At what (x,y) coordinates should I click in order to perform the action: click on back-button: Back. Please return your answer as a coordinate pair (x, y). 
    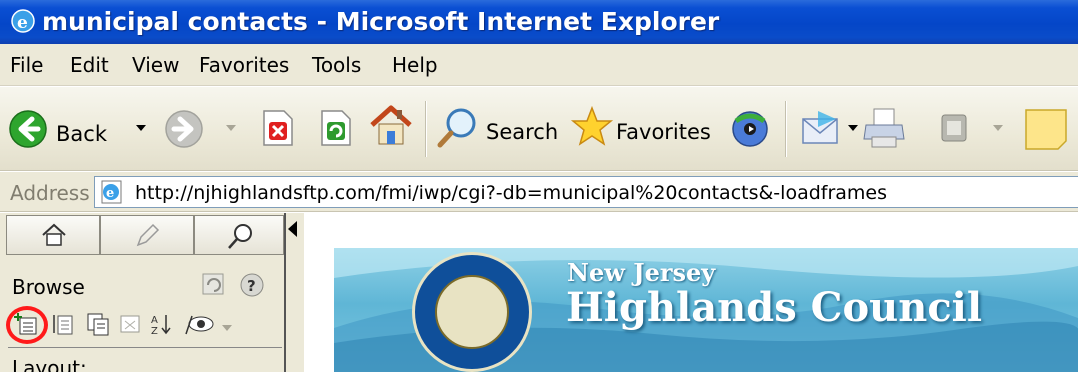
    Looking at the image, I should click on (57, 129).